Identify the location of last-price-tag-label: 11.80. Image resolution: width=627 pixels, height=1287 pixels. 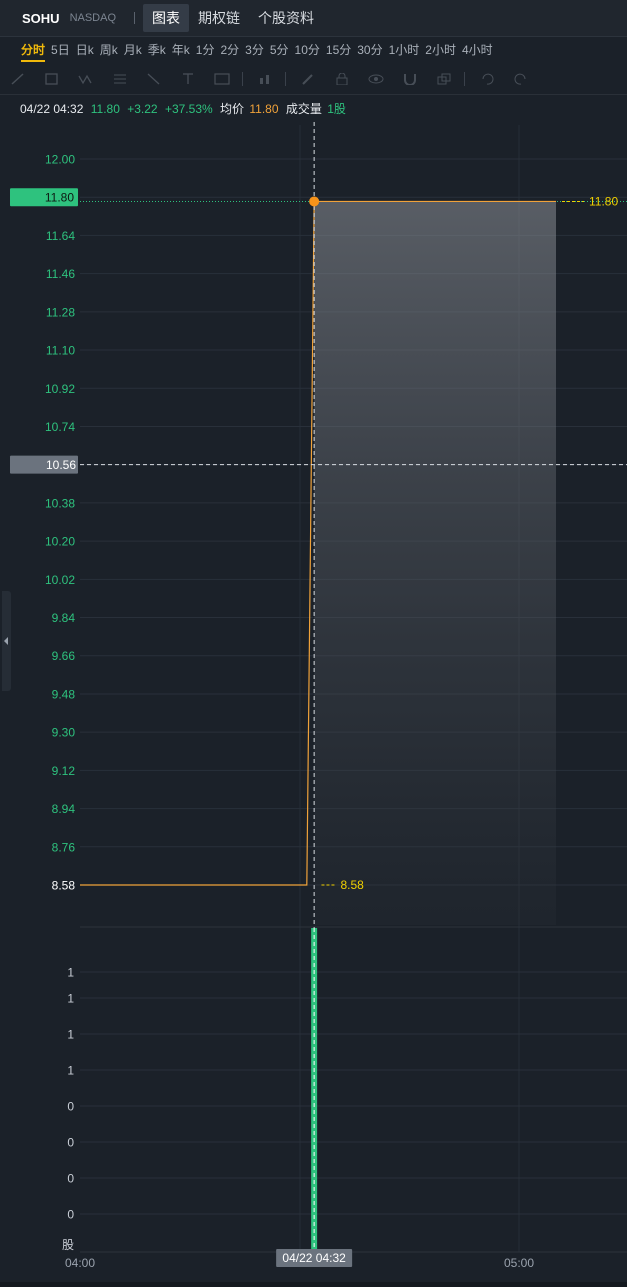
(59, 198).